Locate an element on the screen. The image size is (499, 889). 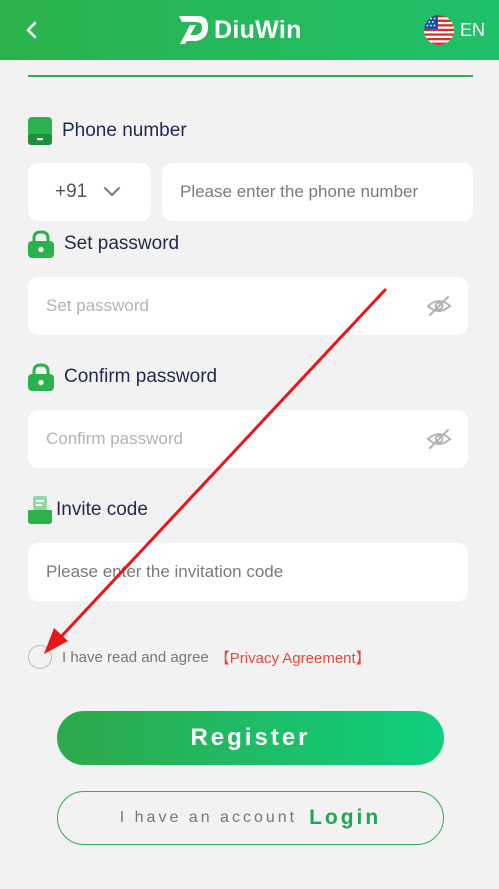
confirm-password-label: Confirm password is located at coordinates (141, 376).